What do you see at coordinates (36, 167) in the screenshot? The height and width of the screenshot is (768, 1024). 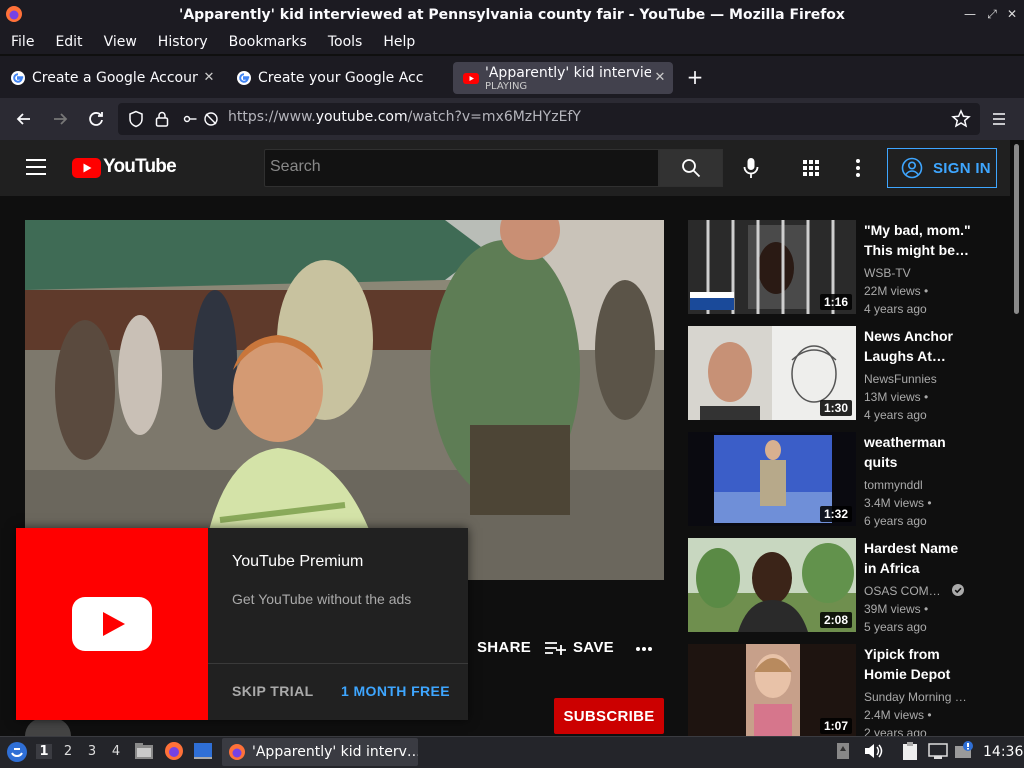 I see `guide-menu-icon` at bounding box center [36, 167].